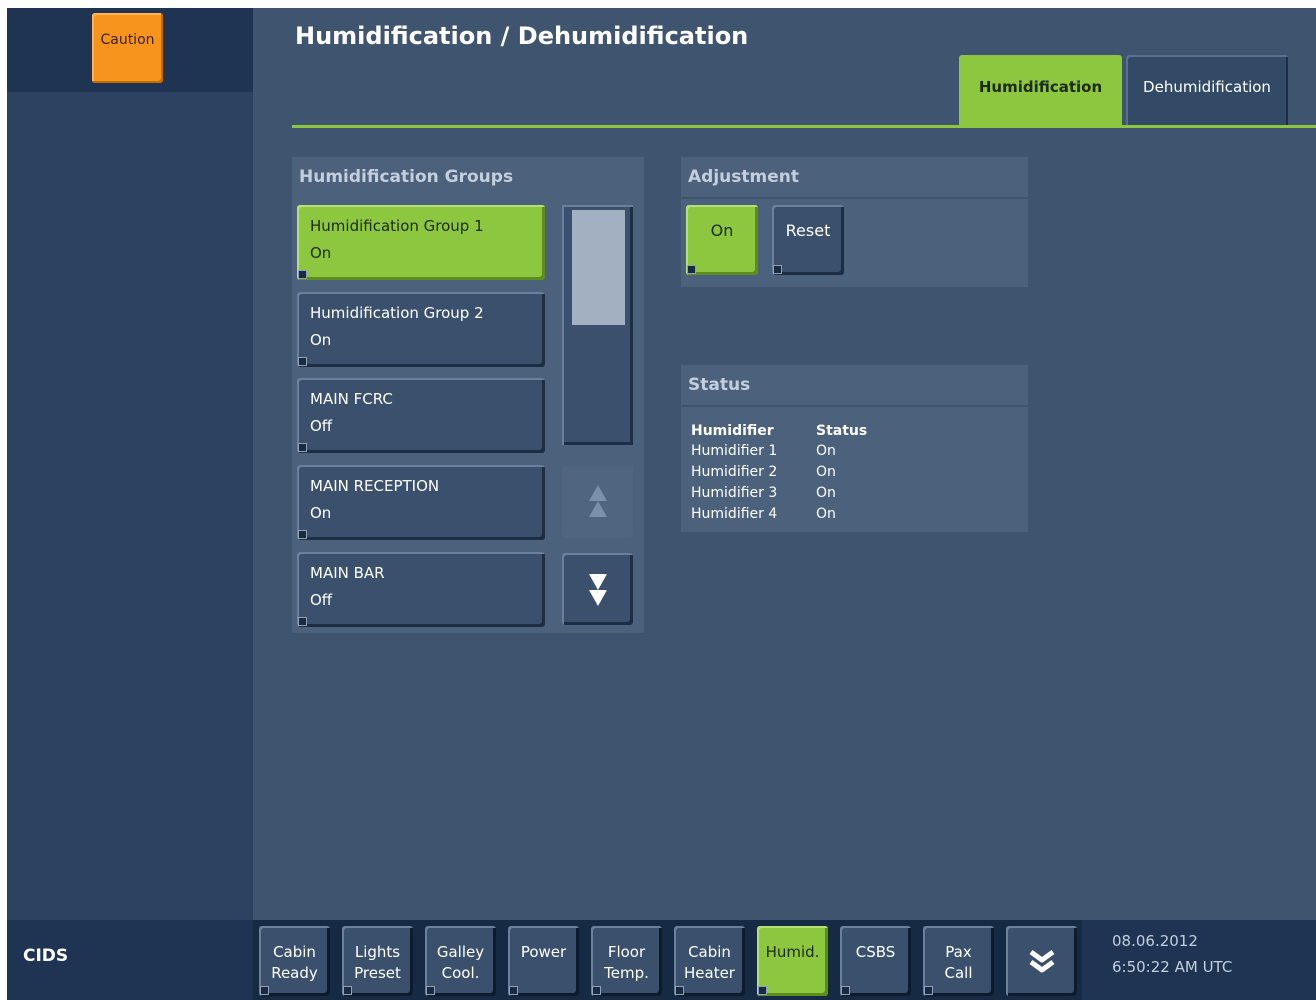 Image resolution: width=1316 pixels, height=1000 pixels. I want to click on nav-label-line1: Galley, so click(460, 952).